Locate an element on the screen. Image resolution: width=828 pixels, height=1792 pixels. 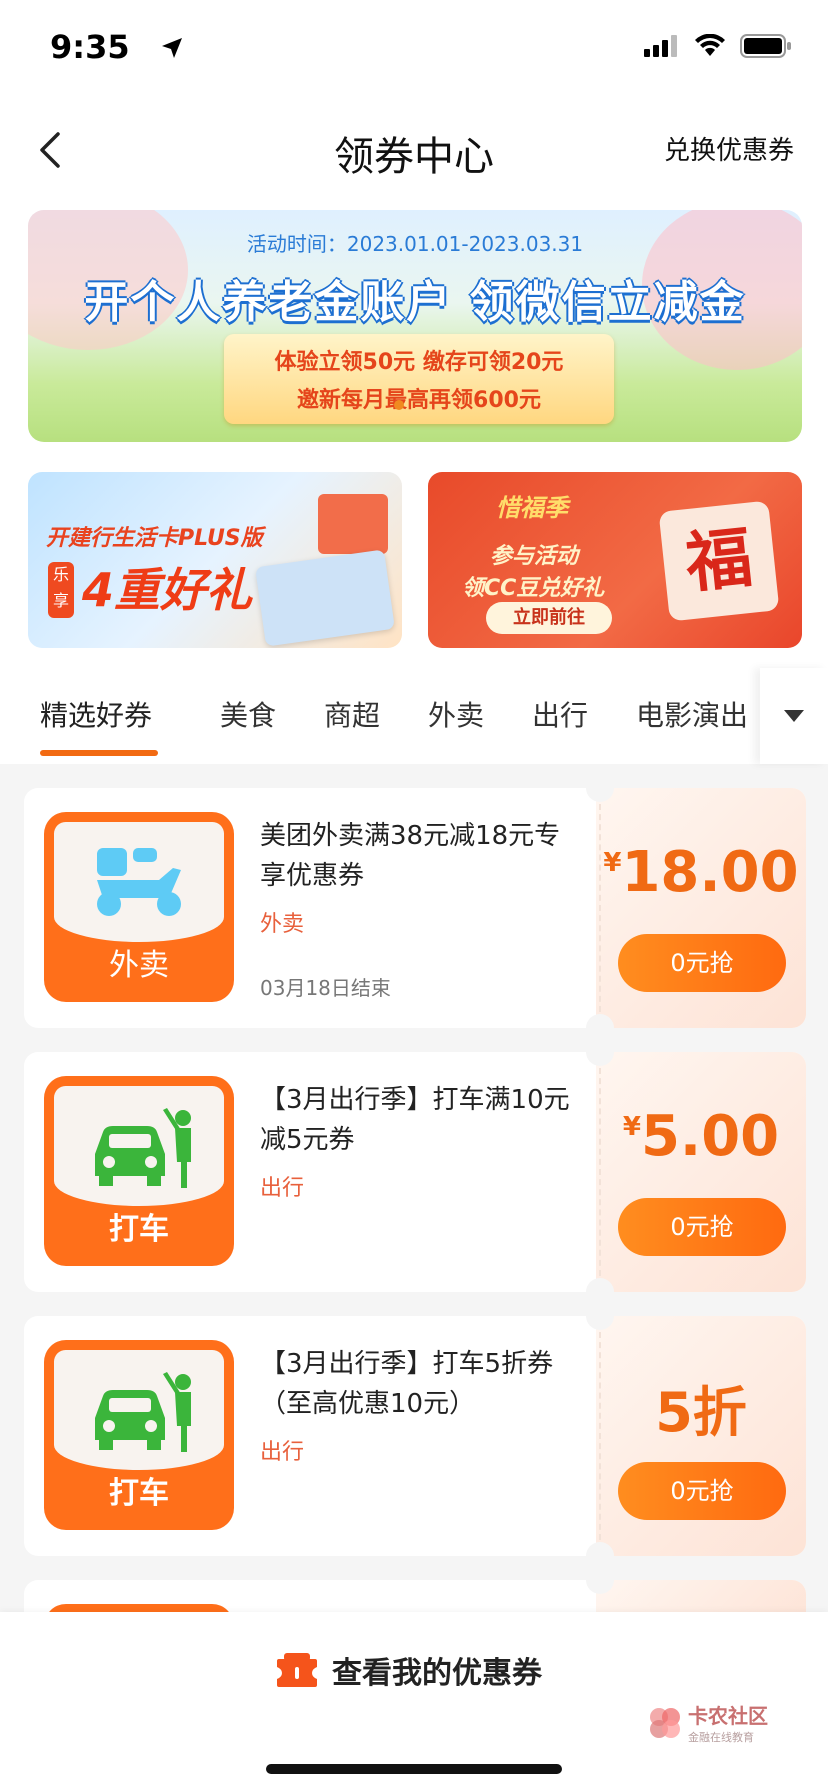
tab-movies-shows: 电影演出 is located at coordinates (692, 714).